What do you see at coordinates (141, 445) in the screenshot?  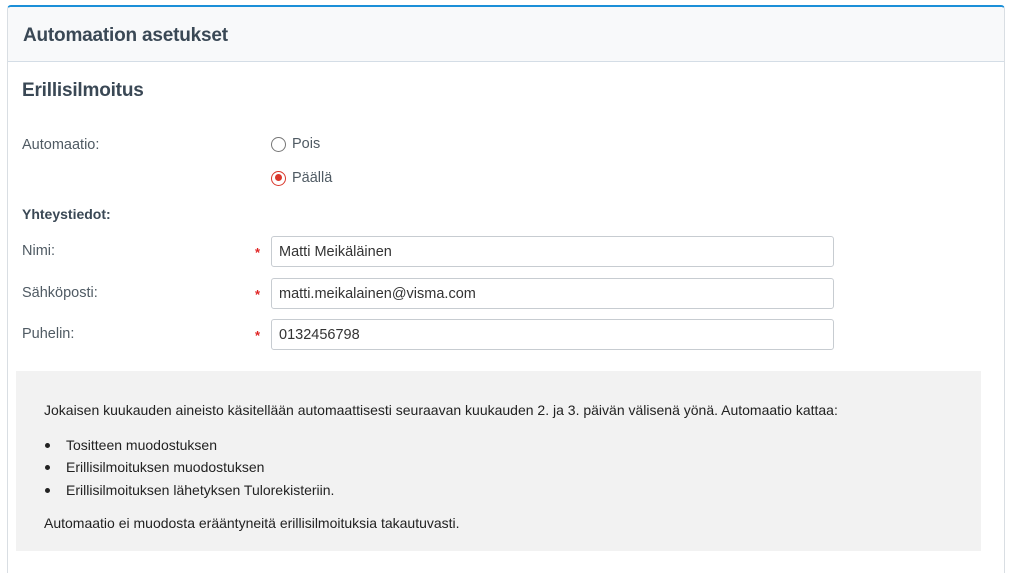 I see `list-item-text: Tositteen muodostuksen` at bounding box center [141, 445].